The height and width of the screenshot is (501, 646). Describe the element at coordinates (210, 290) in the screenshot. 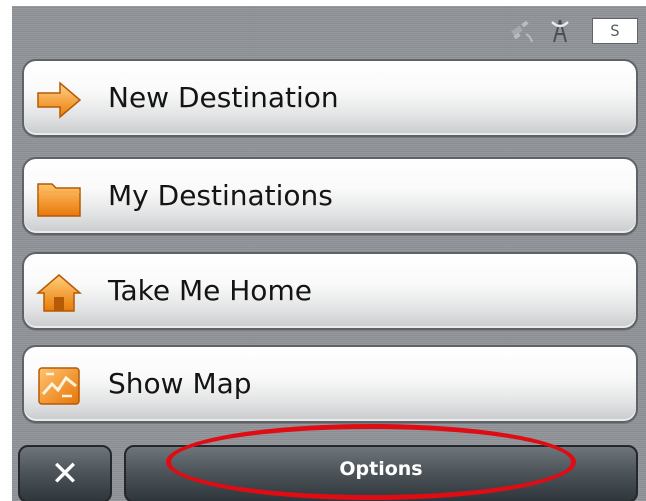

I see `take-me-home-label: Take Me Home` at that location.